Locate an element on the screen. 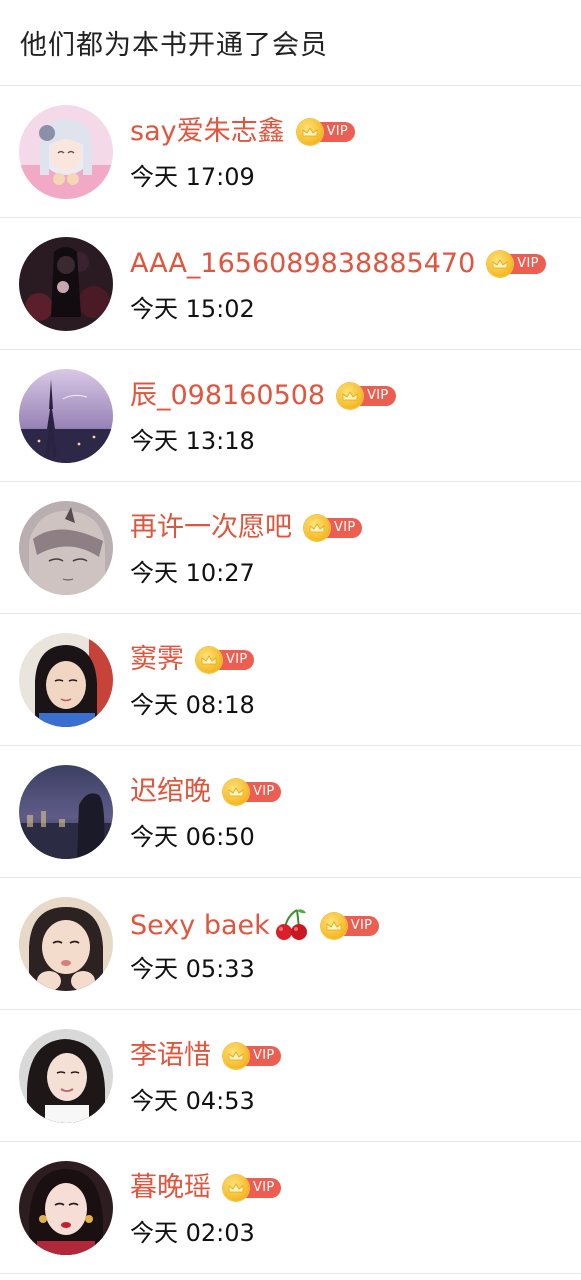 This screenshot has height=1280, width=581. member-row: 李语惜 VIP 今天 04:53 is located at coordinates (290, 1076).